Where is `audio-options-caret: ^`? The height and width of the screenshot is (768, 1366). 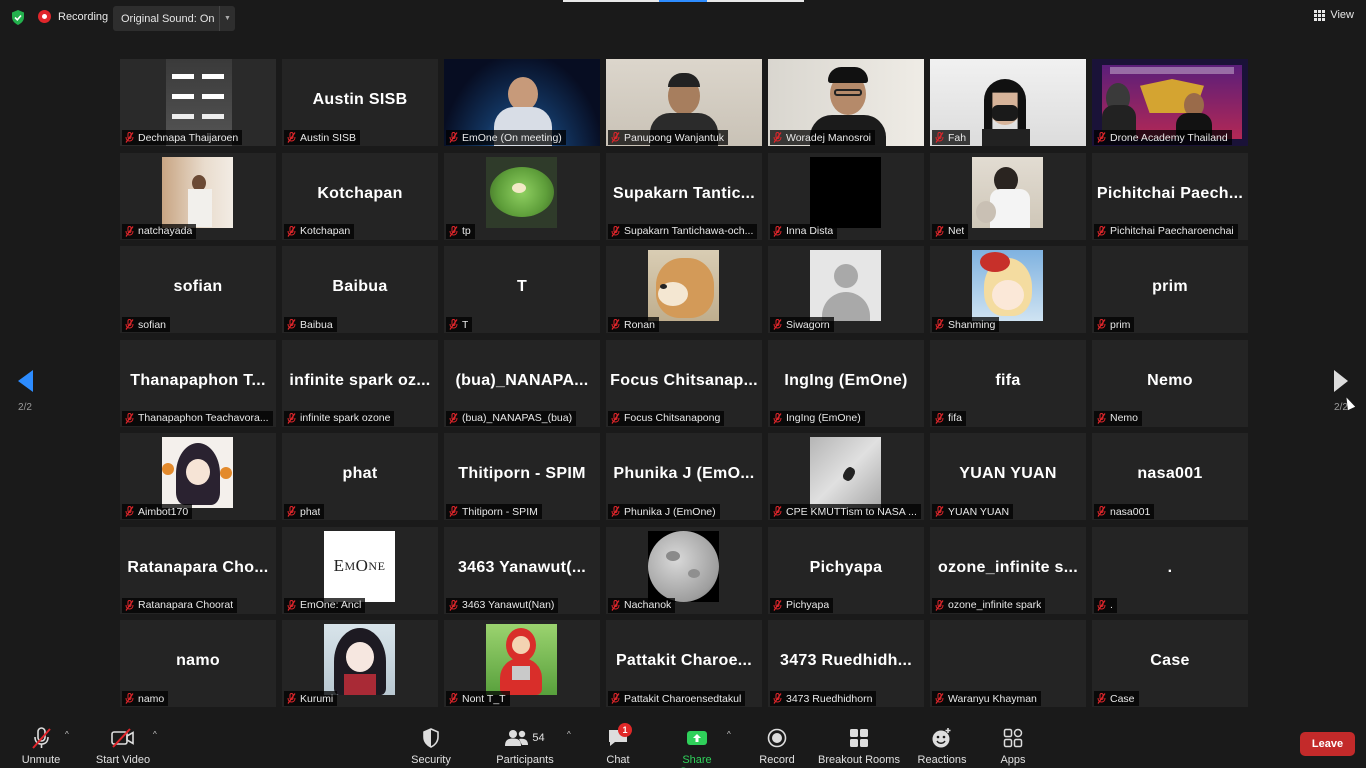
audio-options-caret: ^ is located at coordinates (67, 734).